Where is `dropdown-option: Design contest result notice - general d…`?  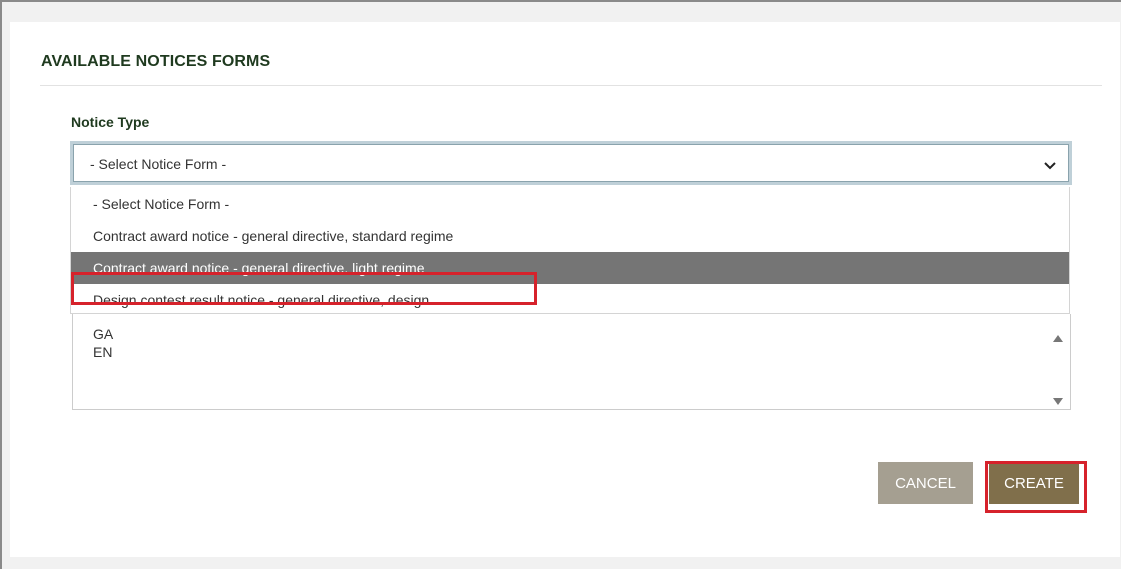 dropdown-option: Design contest result notice - general d… is located at coordinates (570, 300).